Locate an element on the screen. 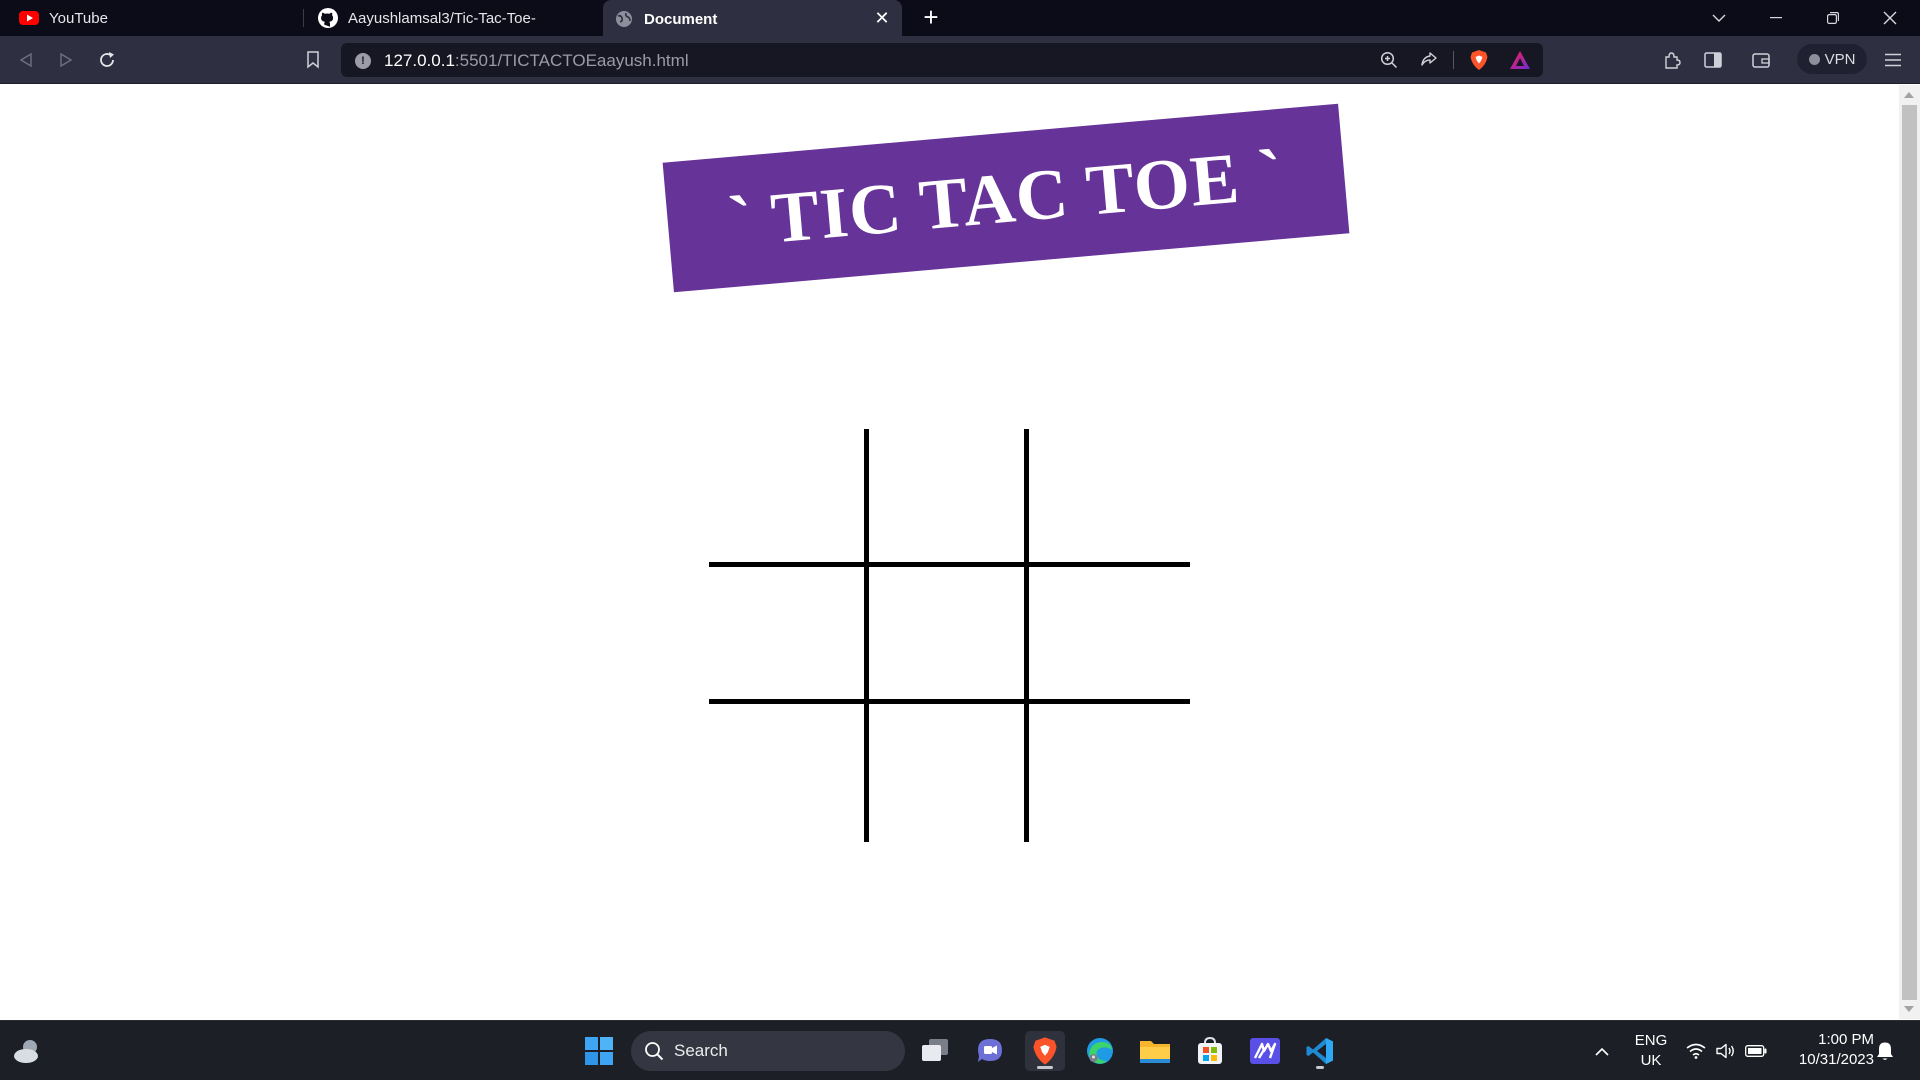 The width and height of the screenshot is (1920, 1080). clock-date: 10/31/2023 is located at coordinates (1836, 1059).